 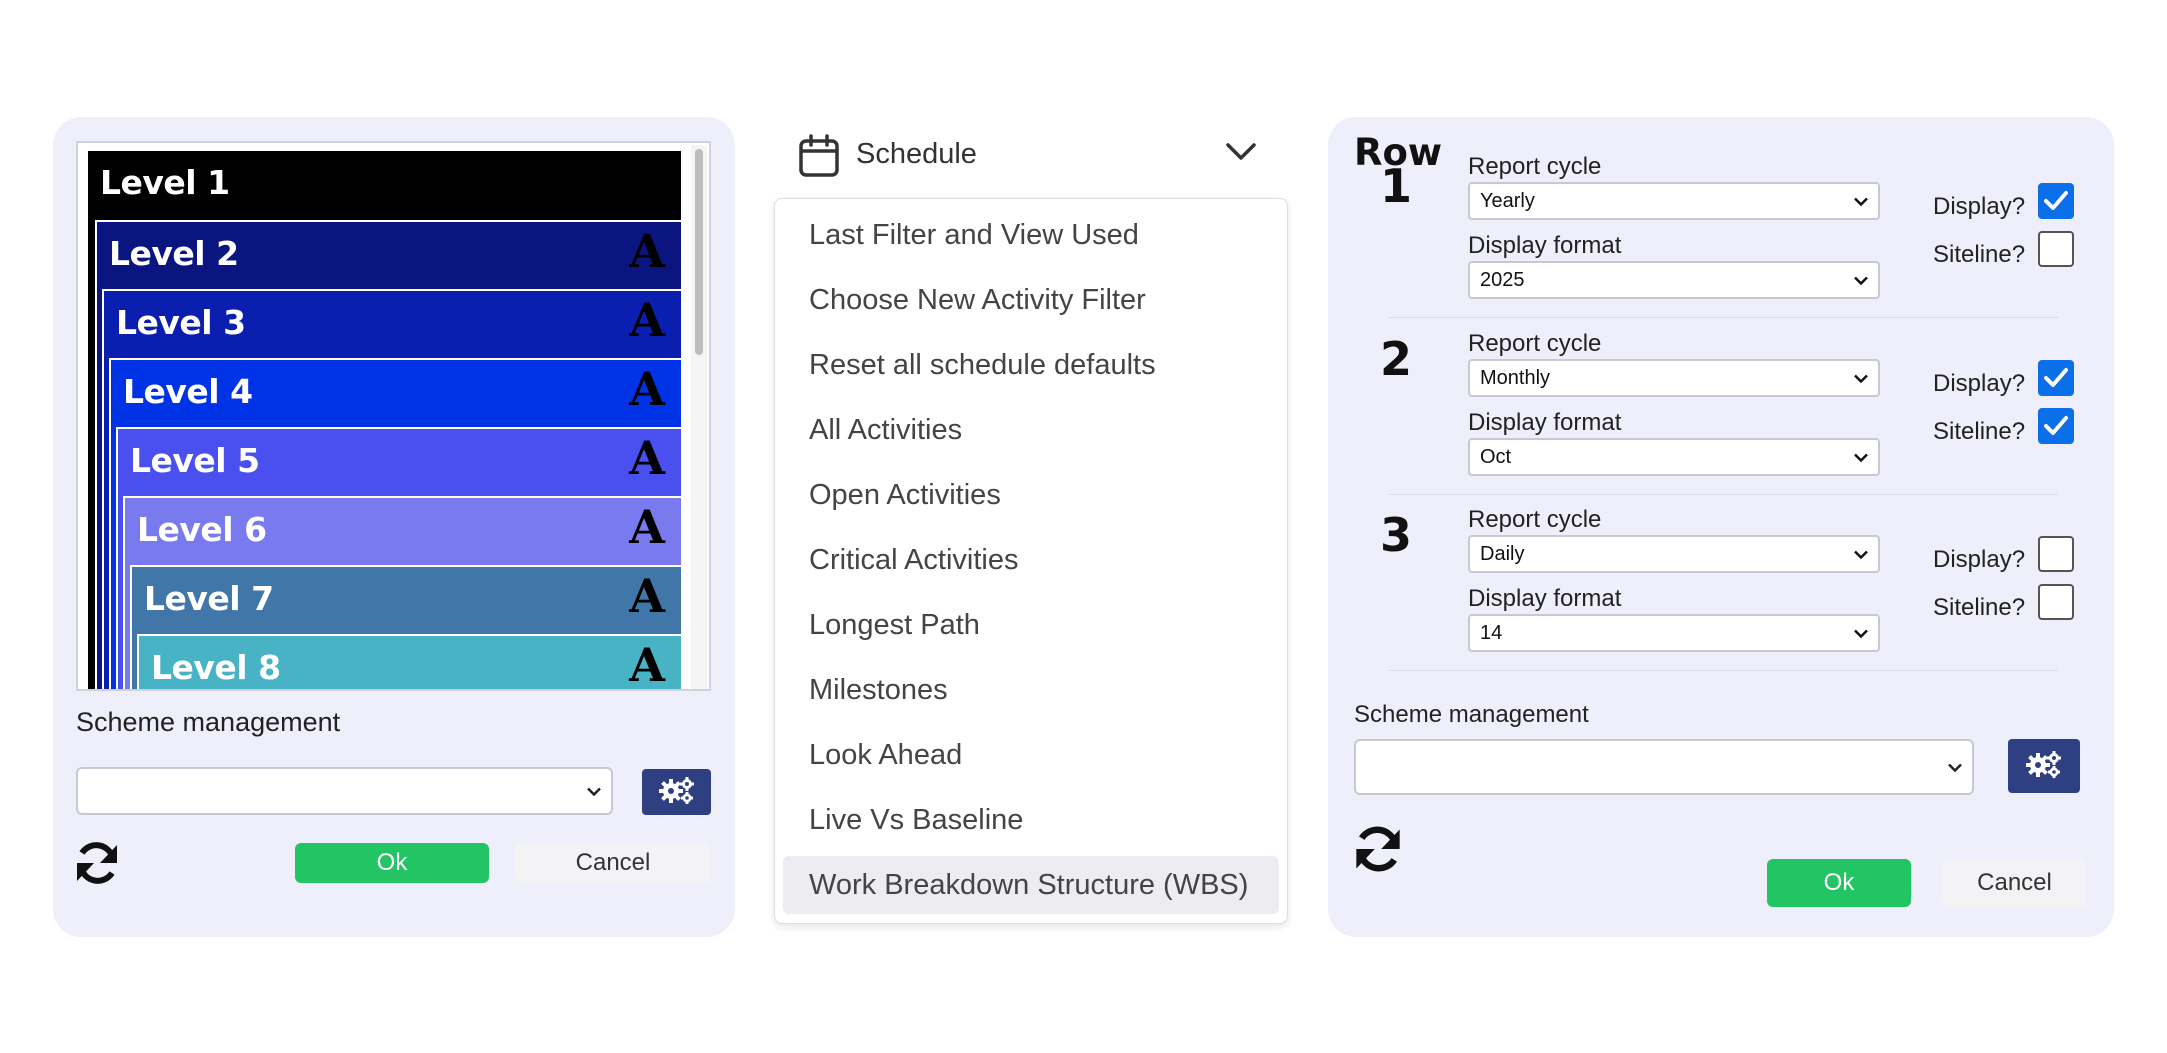 What do you see at coordinates (216, 667) in the screenshot?
I see `level-label: Level 8` at bounding box center [216, 667].